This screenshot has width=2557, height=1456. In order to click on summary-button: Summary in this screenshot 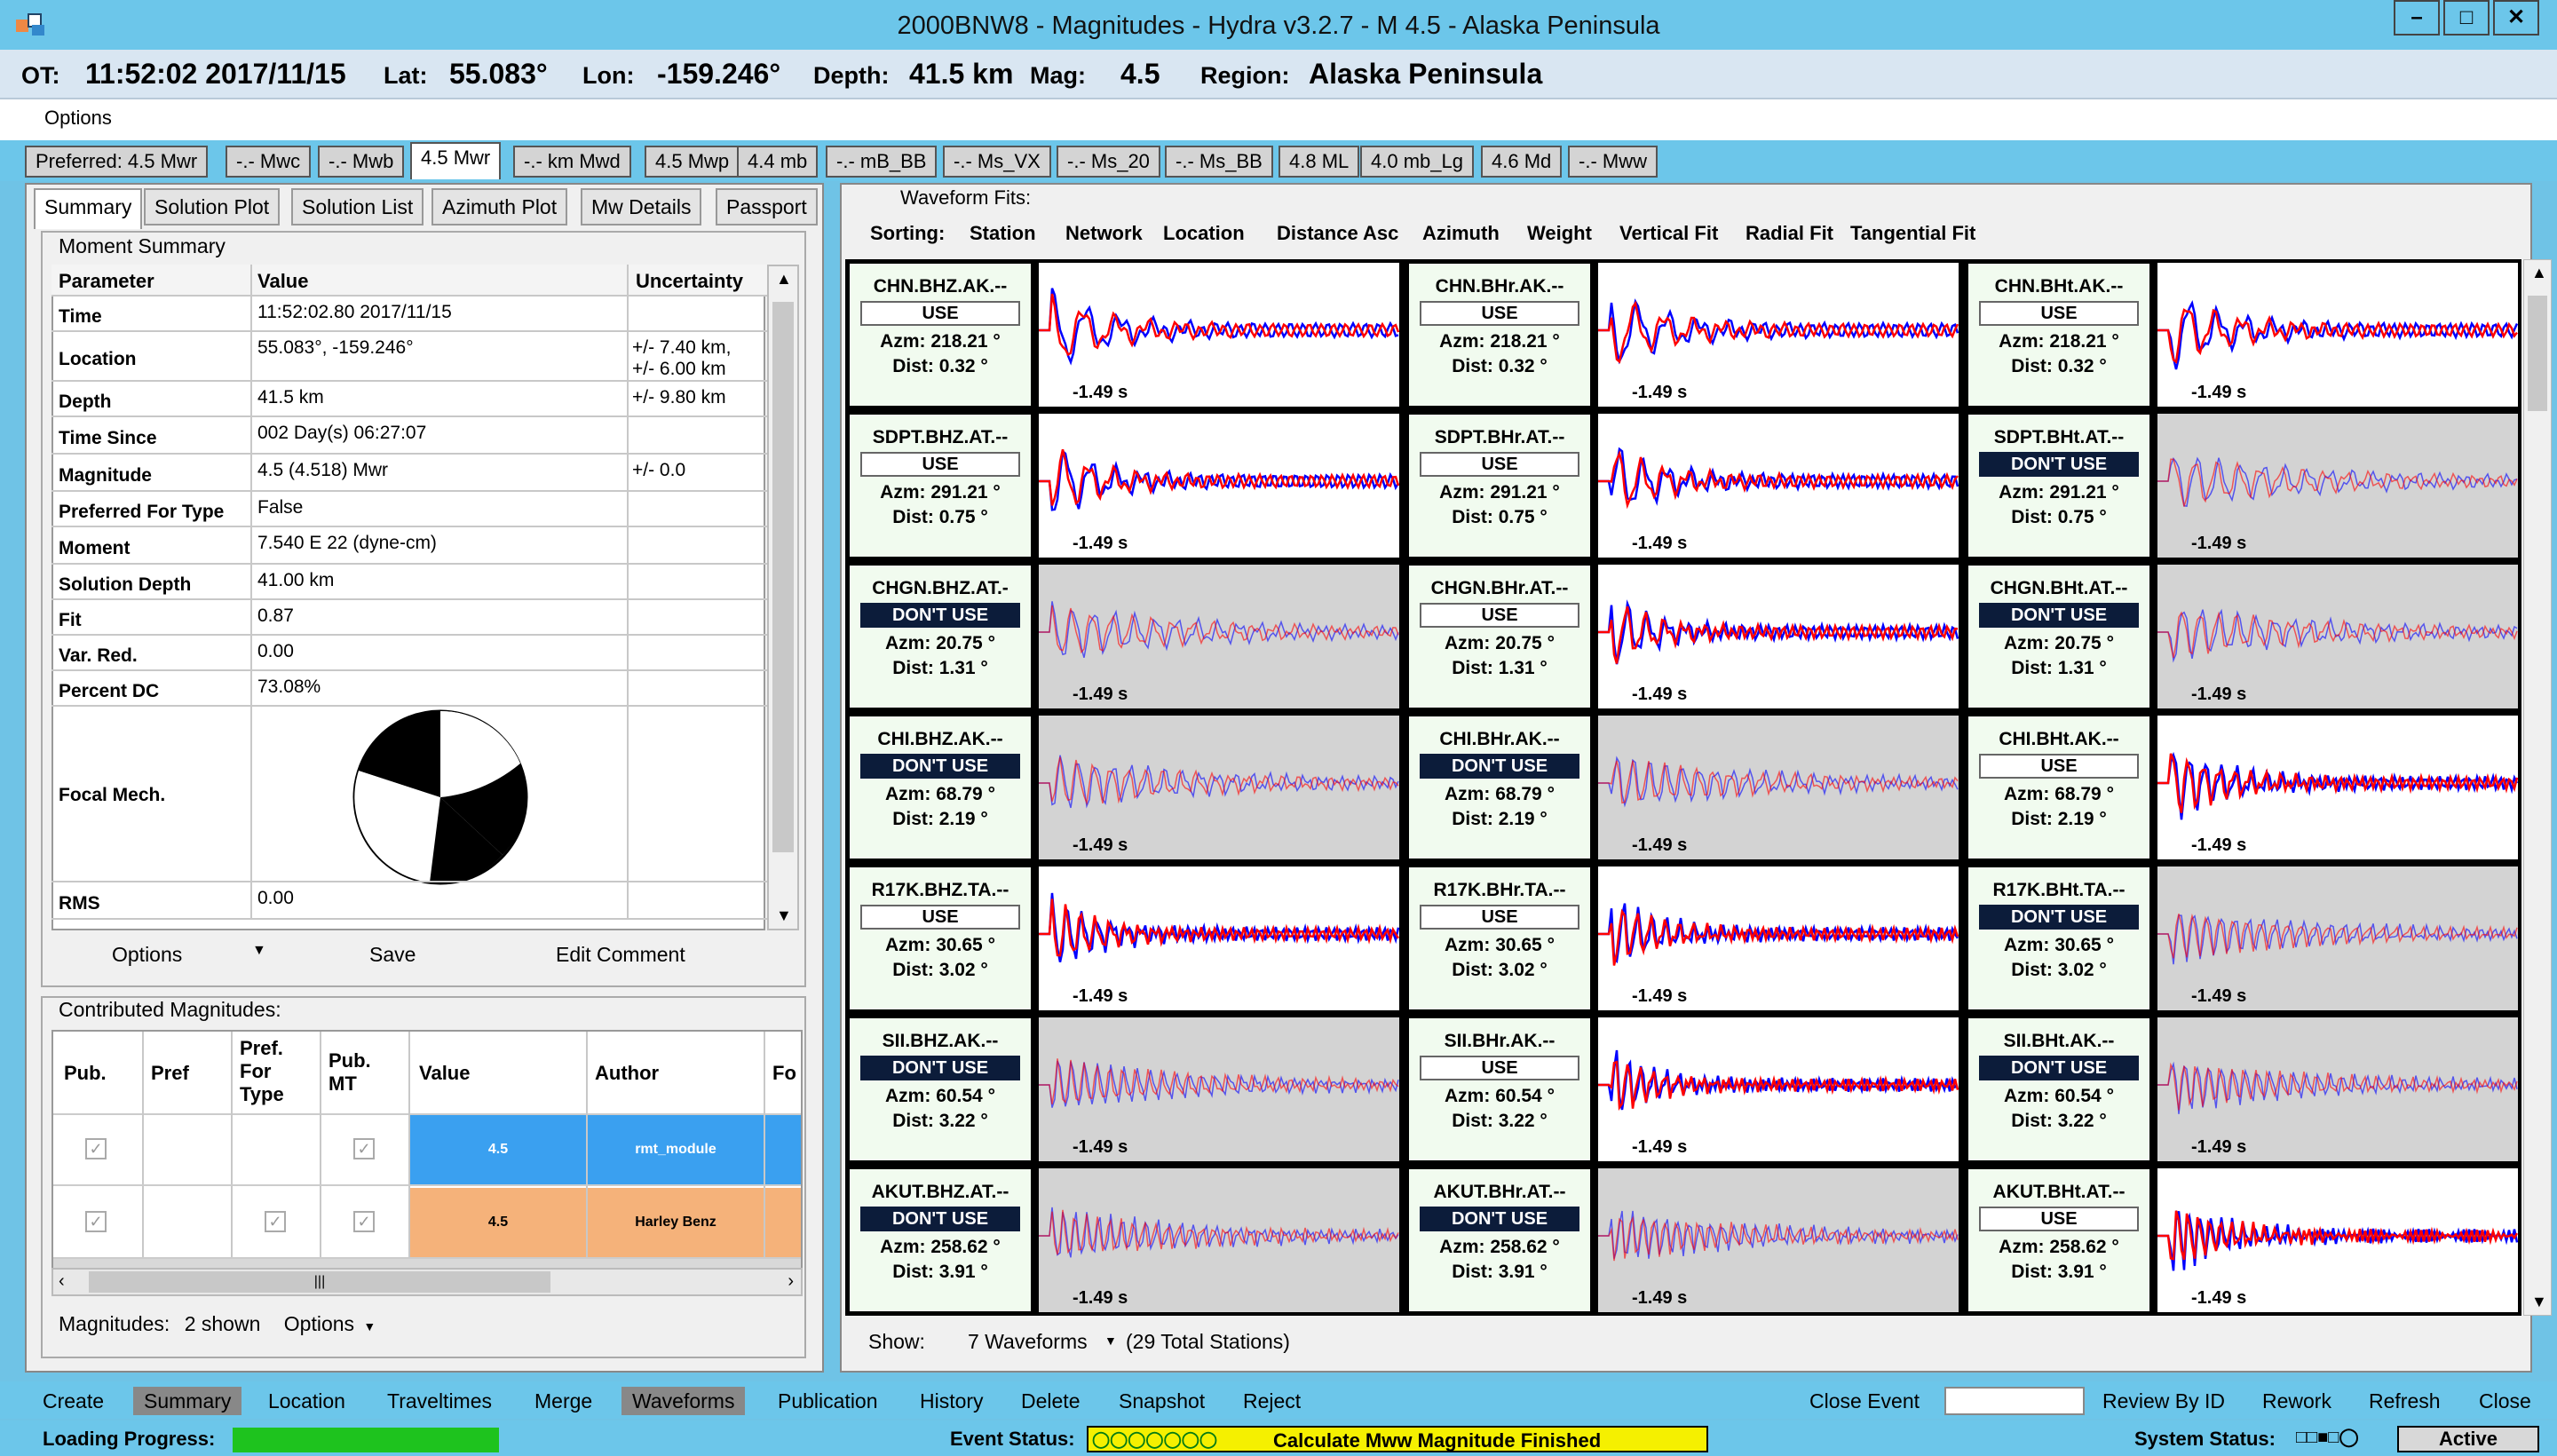, I will do `click(187, 1401)`.